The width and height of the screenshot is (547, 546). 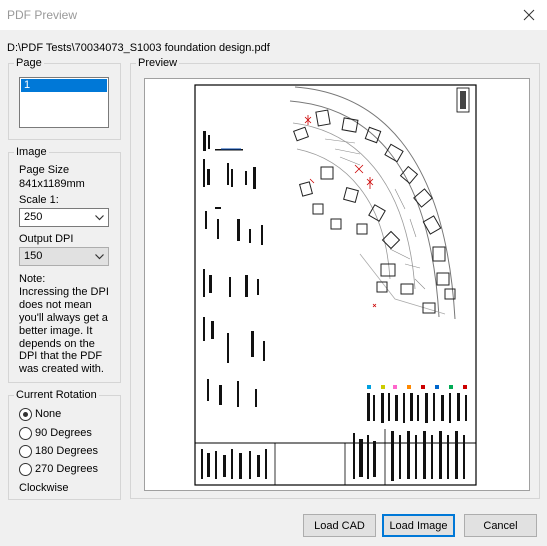 I want to click on rotation-270-radio: 270 Degrees, so click(x=58, y=469).